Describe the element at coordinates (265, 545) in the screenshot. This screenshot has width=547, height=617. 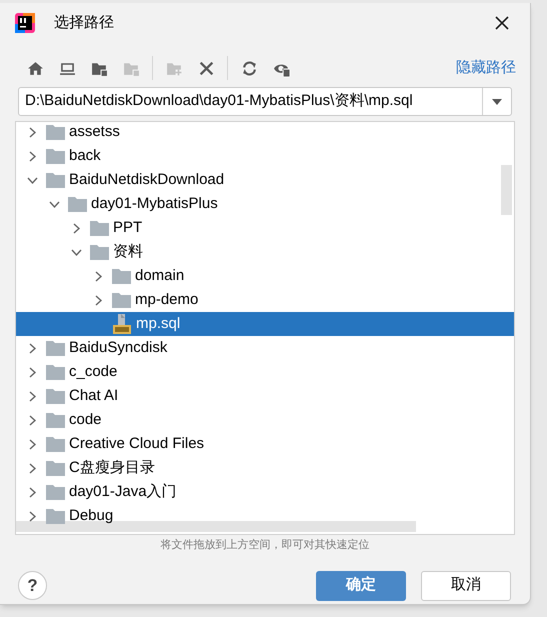
I see `drag-hint-text: 将文件拖放到上方空间，即可对其快速定位` at that location.